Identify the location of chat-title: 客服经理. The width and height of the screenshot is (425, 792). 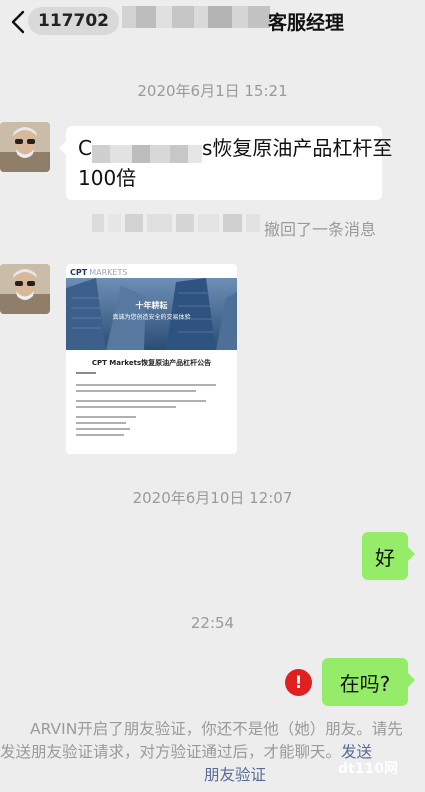
(306, 23).